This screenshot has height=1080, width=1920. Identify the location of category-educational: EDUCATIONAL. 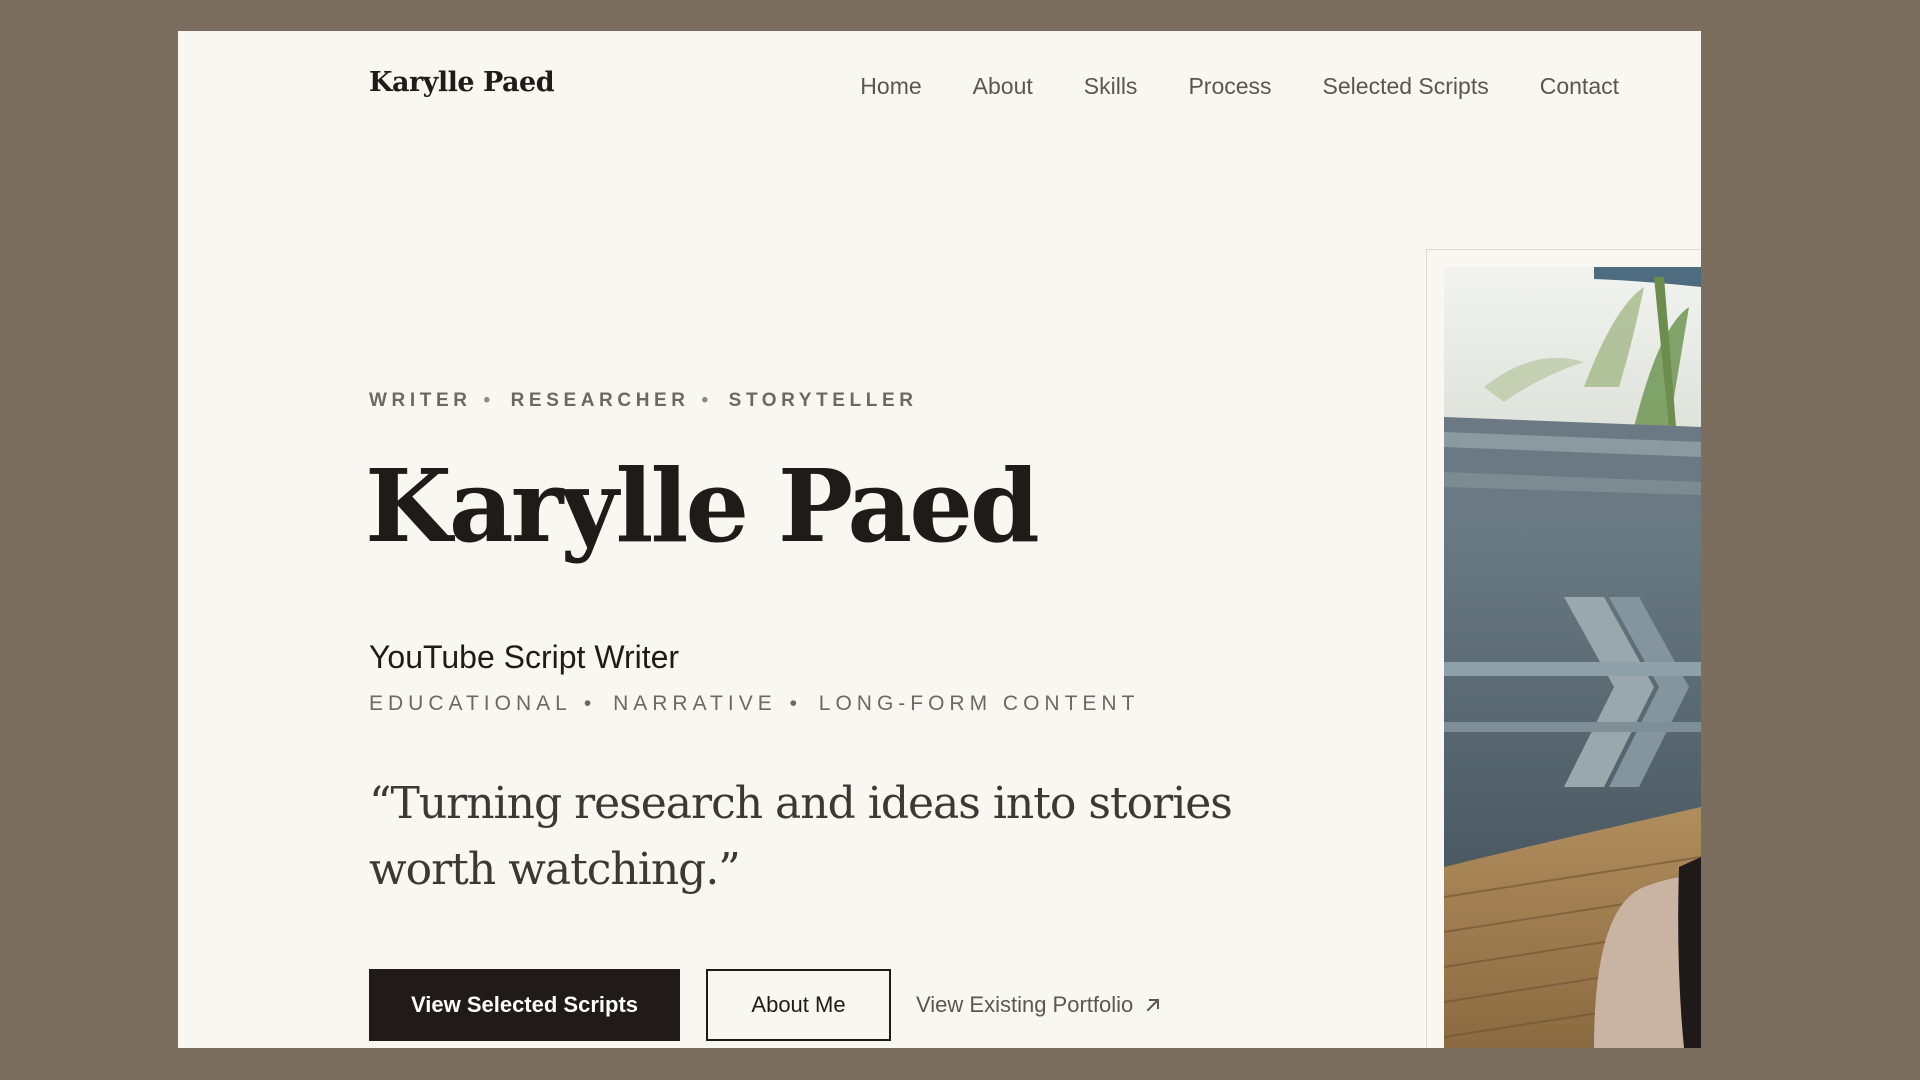
(470, 703).